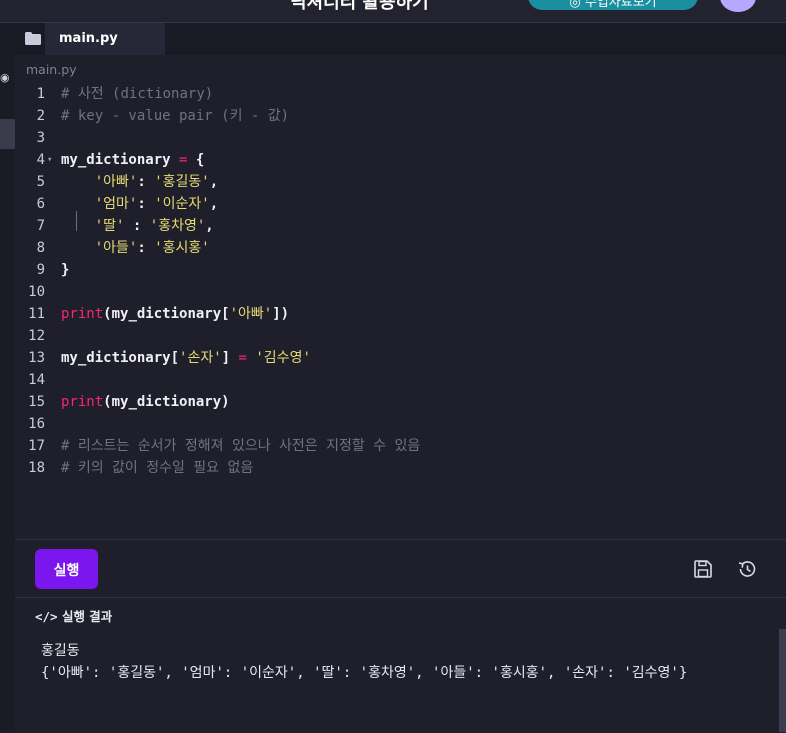  I want to click on code-text: '엄마': '이순자',, so click(139, 204).